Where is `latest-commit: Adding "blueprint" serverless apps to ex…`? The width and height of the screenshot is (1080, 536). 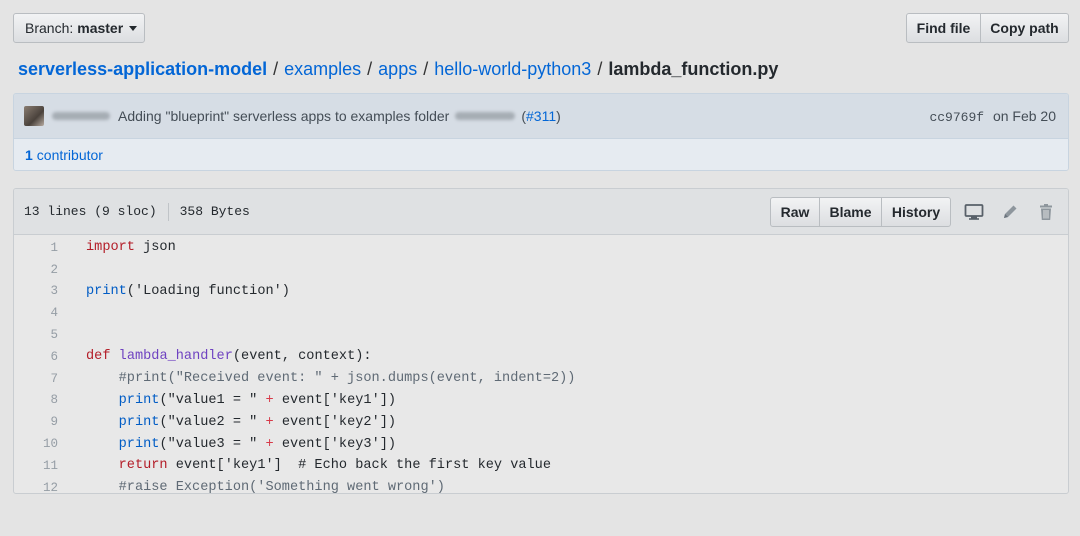 latest-commit: Adding "blueprint" serverless apps to ex… is located at coordinates (541, 116).